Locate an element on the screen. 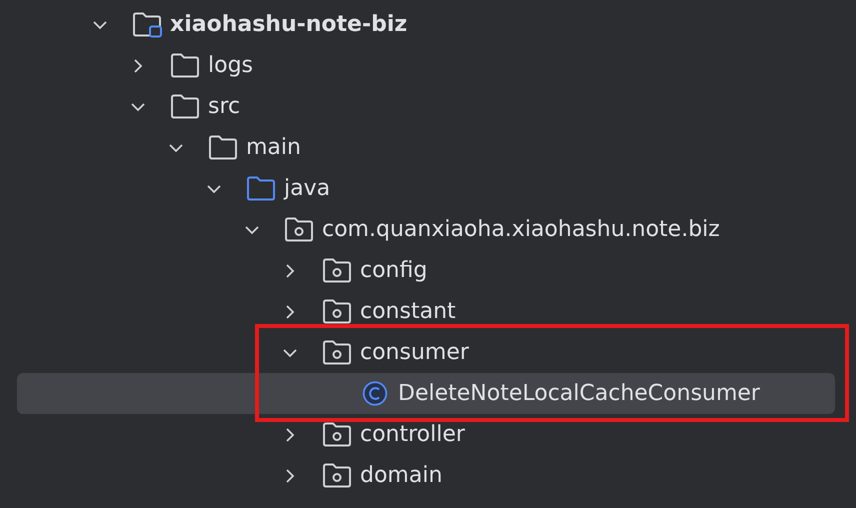  folder-name: main is located at coordinates (273, 147).